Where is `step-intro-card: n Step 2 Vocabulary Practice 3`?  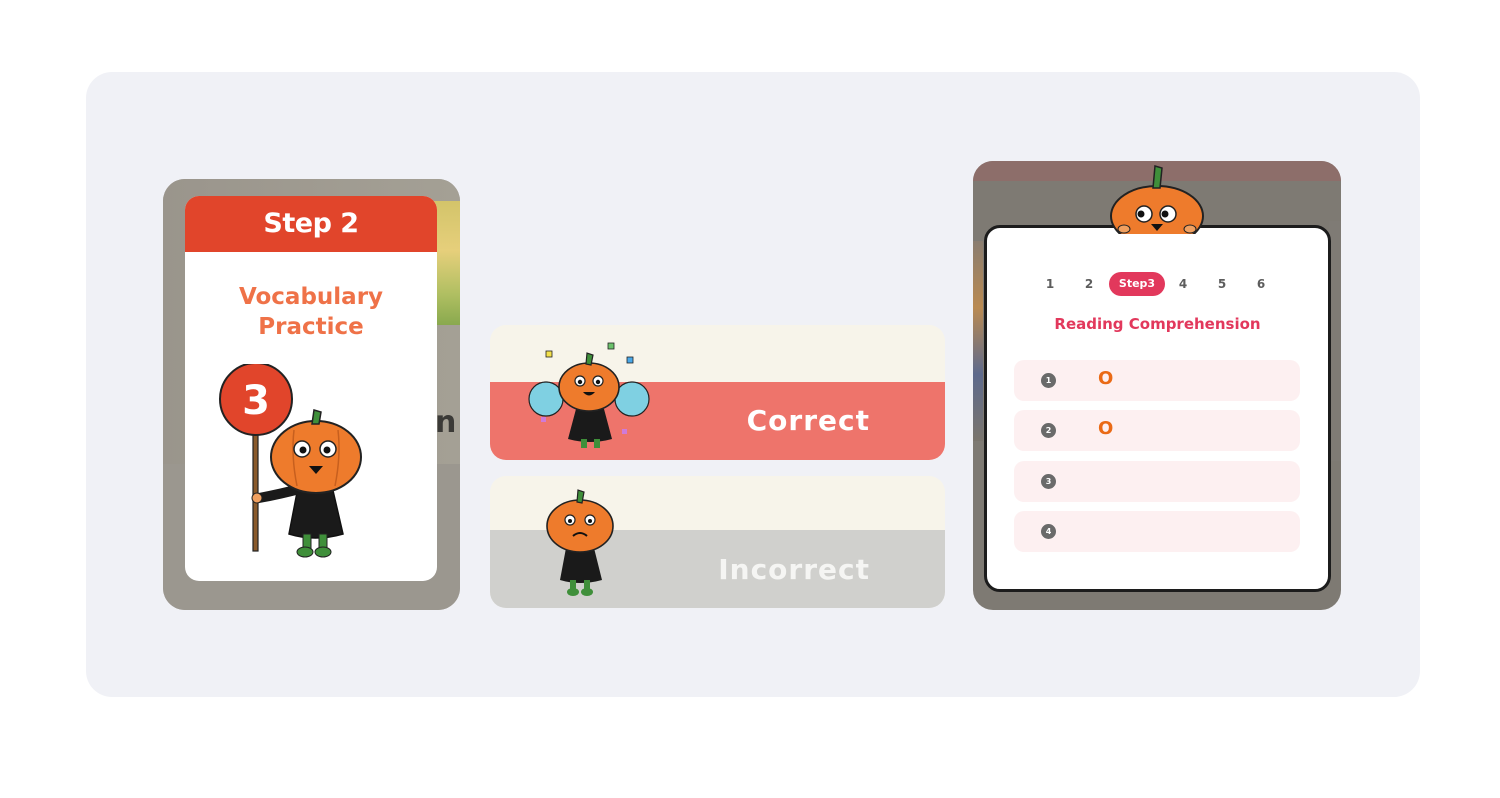 step-intro-card: n Step 2 Vocabulary Practice 3 is located at coordinates (311, 394).